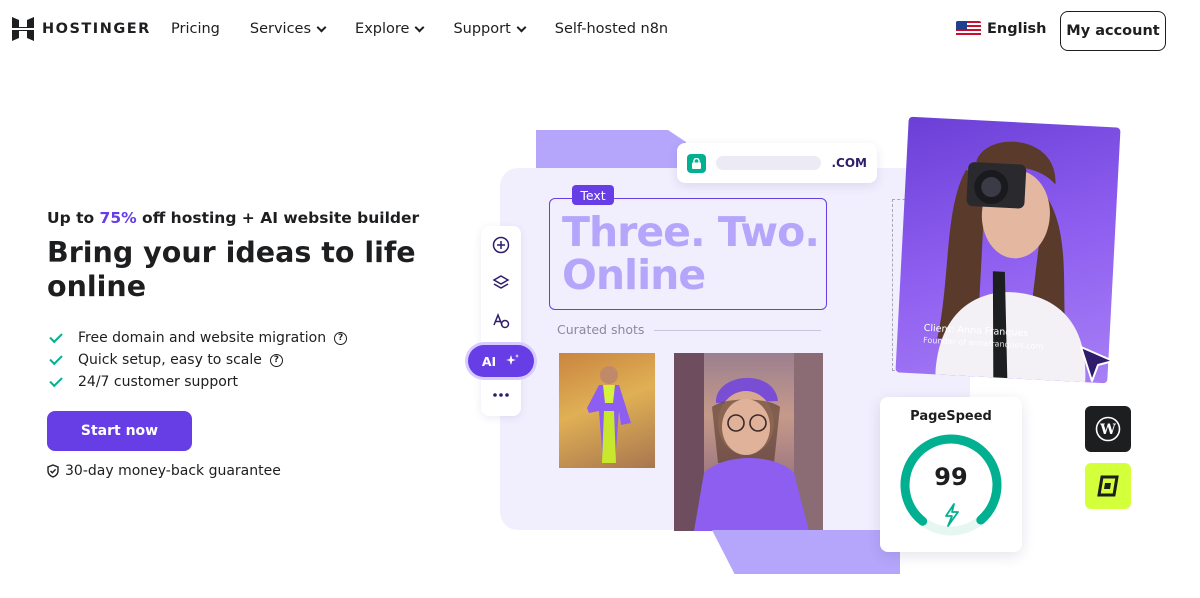  I want to click on my-account-button: My account, so click(1113, 31).